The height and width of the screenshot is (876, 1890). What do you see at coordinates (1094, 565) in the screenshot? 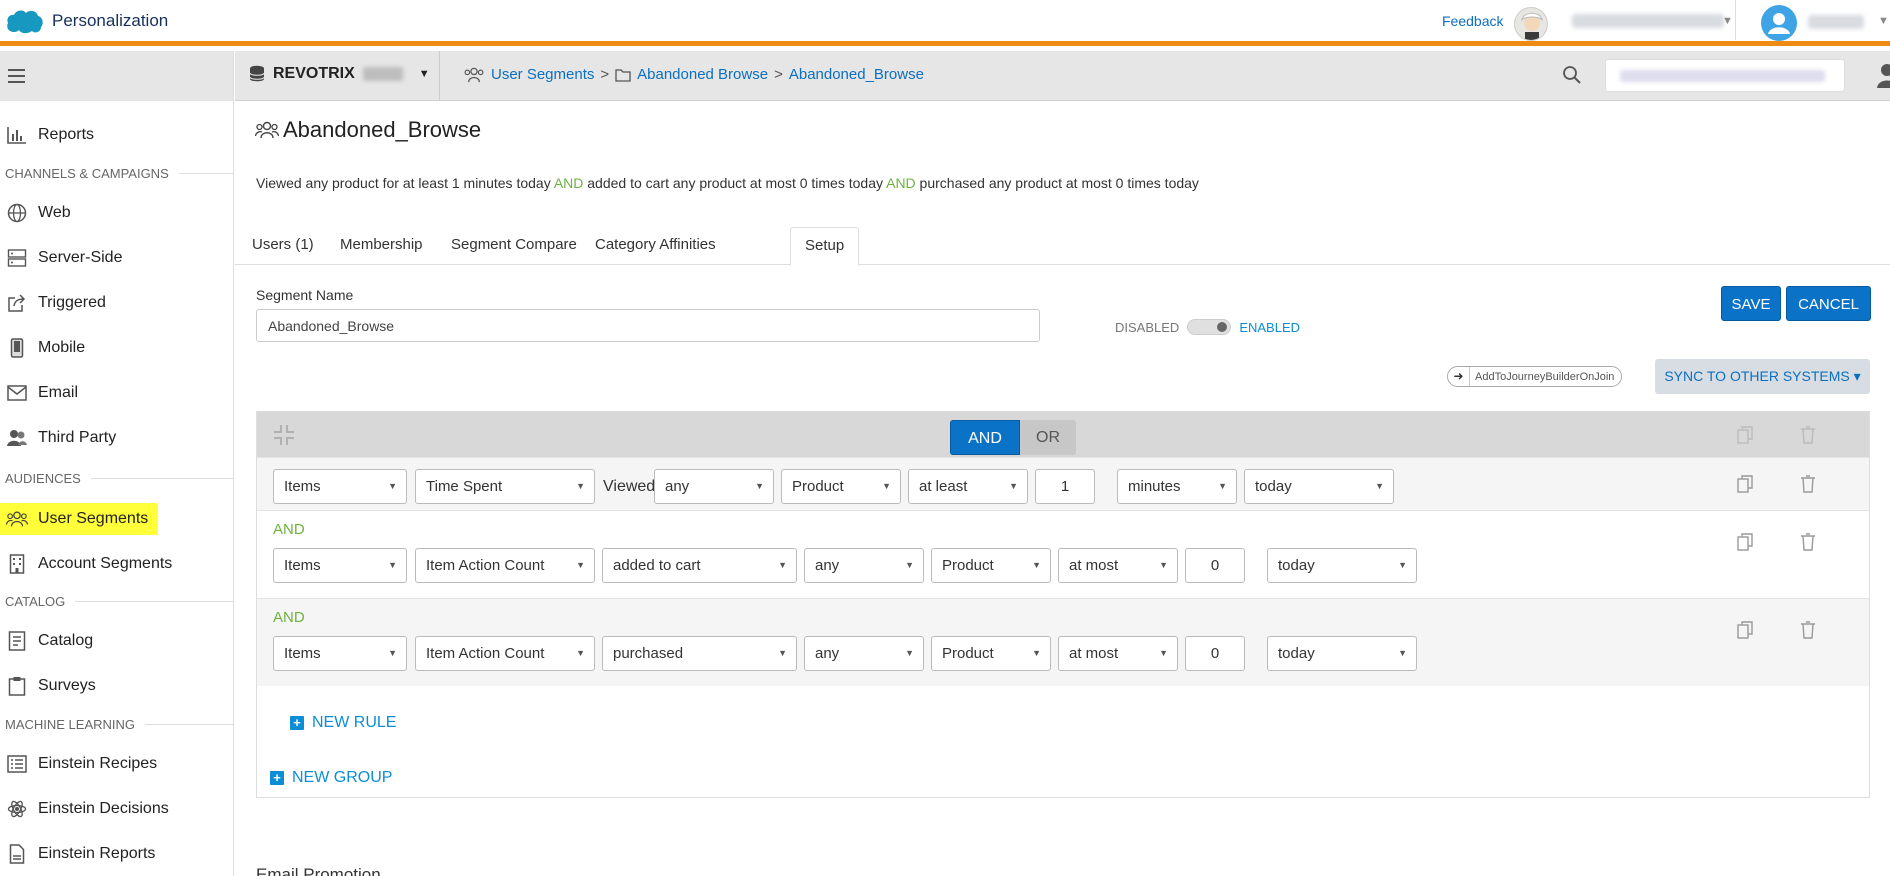
I see `rule-comparator-value: at most` at bounding box center [1094, 565].